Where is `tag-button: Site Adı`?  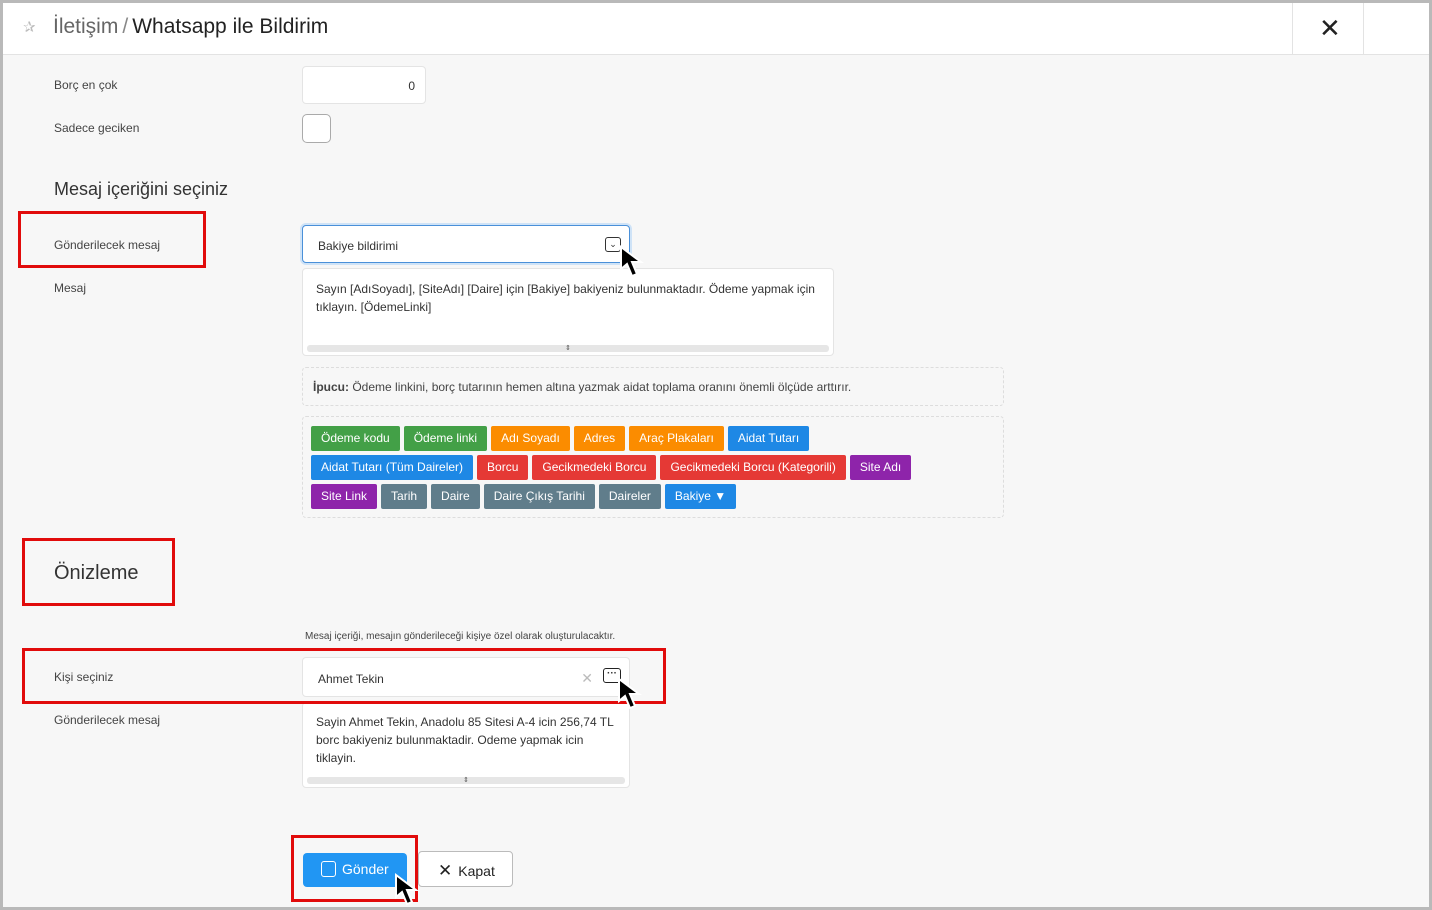 tag-button: Site Adı is located at coordinates (880, 467).